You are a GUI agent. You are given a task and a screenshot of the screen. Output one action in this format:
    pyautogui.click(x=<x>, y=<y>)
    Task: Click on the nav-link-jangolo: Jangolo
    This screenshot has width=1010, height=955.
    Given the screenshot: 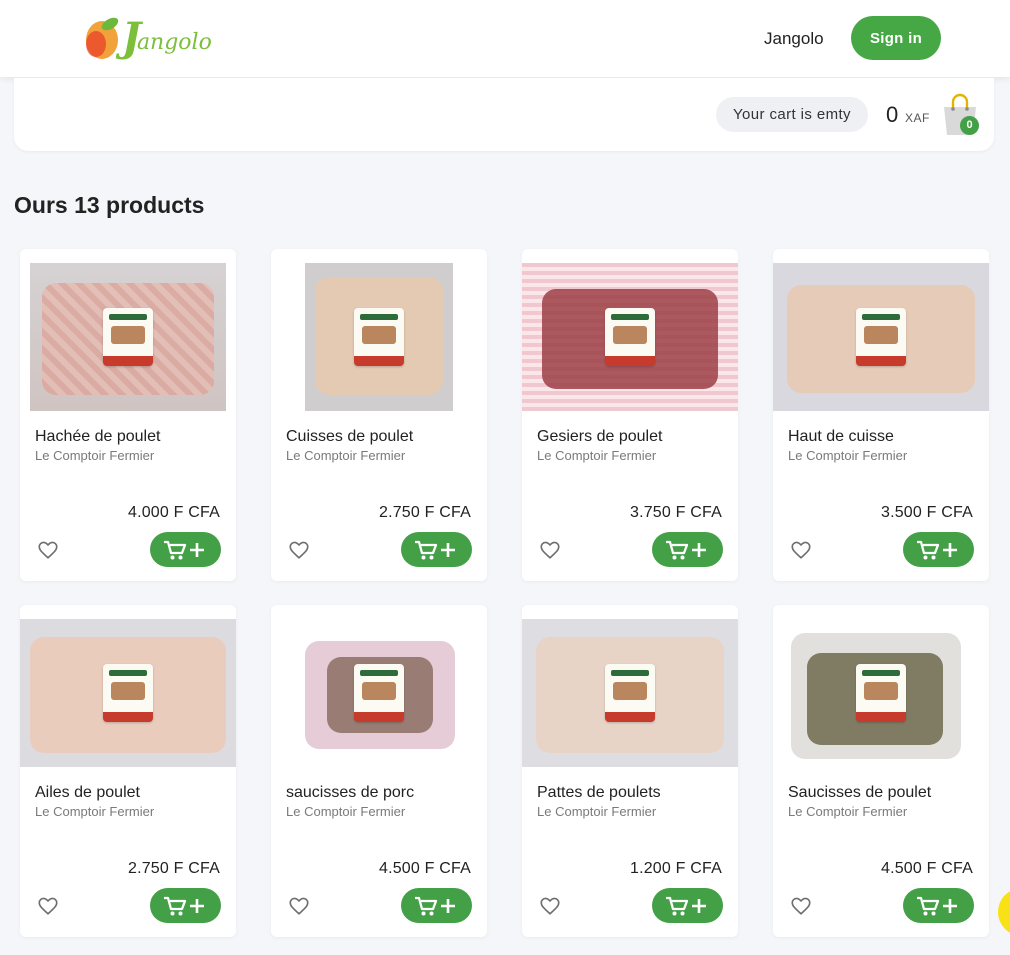 What is the action you would take?
    pyautogui.click(x=794, y=39)
    